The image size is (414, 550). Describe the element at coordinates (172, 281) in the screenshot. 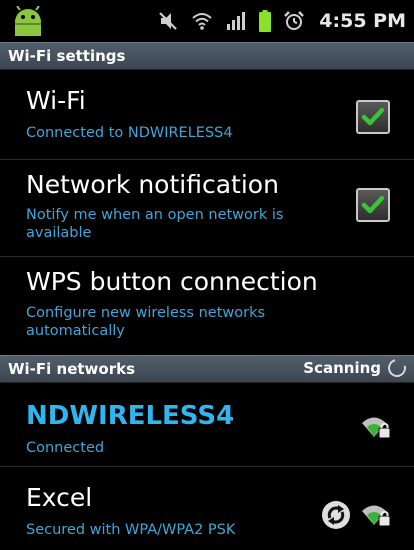

I see `wps-title: WPS button connection` at that location.